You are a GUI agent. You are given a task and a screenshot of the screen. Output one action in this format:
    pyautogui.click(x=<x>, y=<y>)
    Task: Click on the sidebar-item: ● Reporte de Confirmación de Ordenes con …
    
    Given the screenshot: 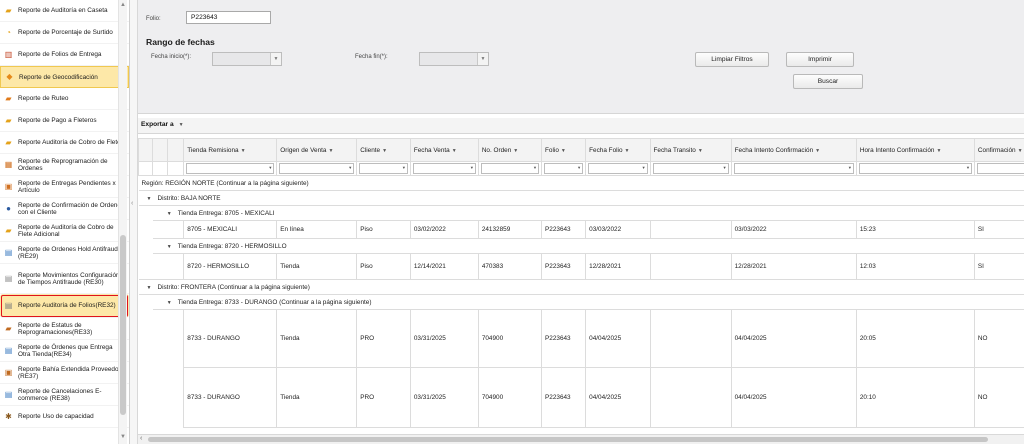 What is the action you would take?
    pyautogui.click(x=64, y=209)
    